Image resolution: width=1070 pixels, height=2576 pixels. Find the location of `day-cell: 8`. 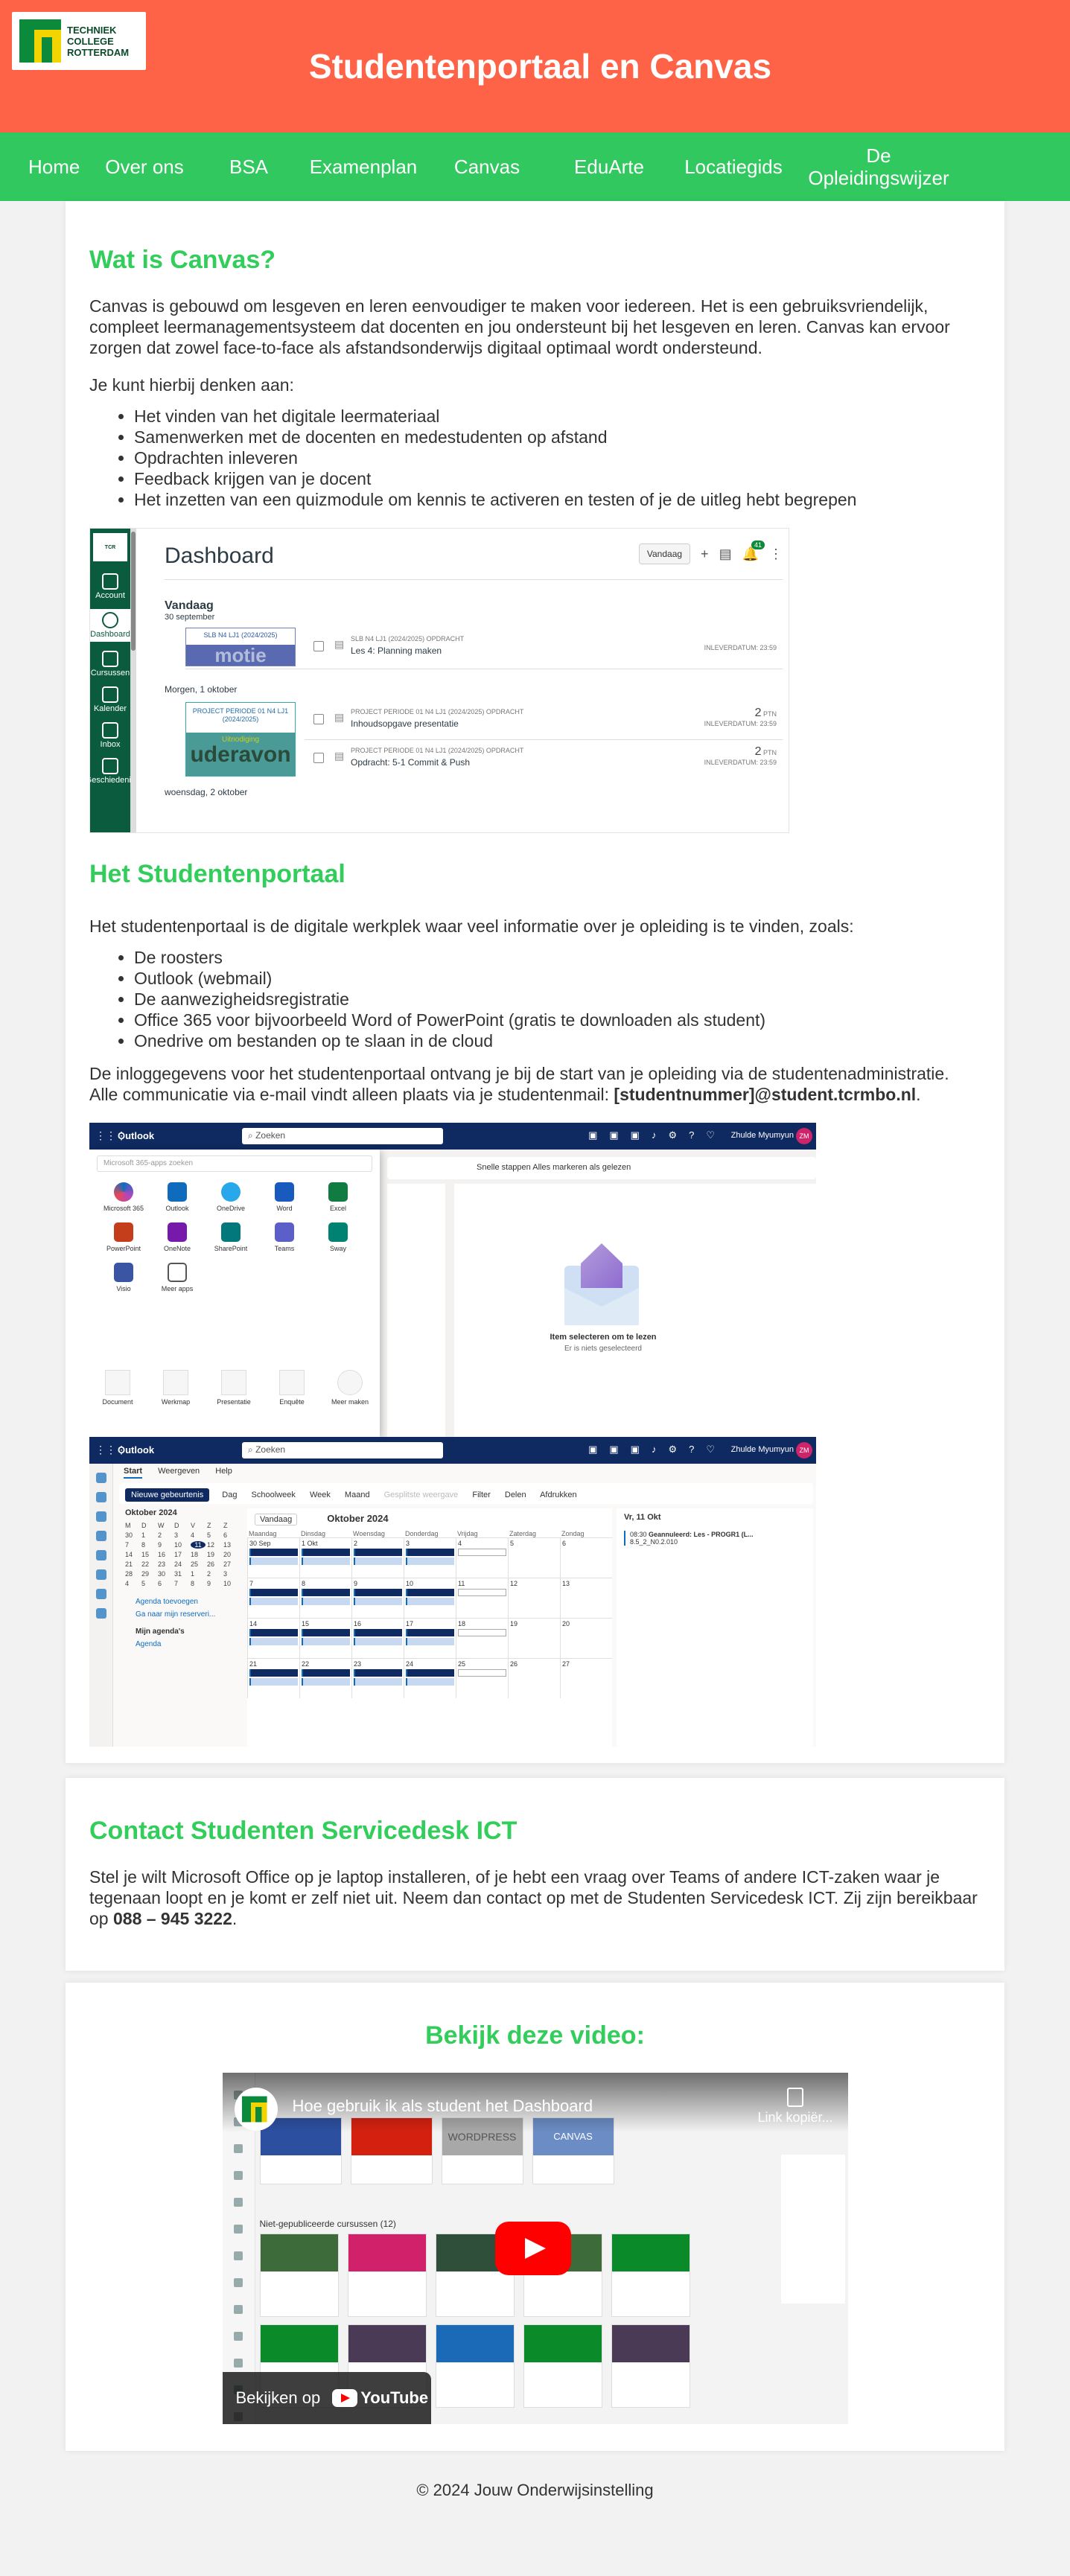

day-cell: 8 is located at coordinates (325, 1598).